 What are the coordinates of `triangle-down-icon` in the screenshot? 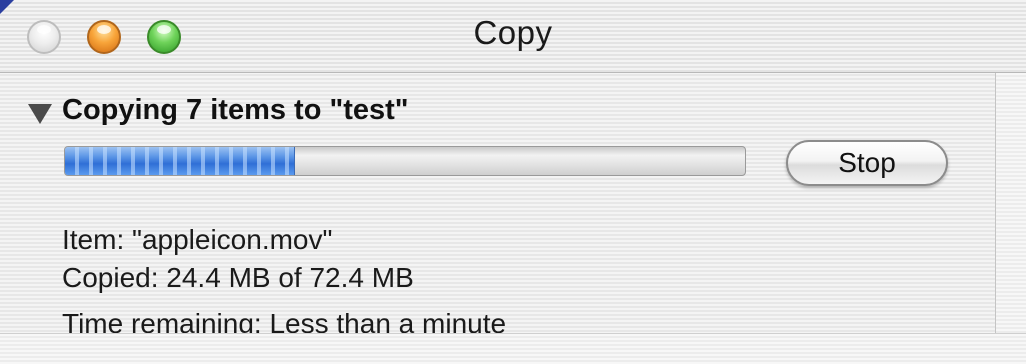 It's located at (40, 113).